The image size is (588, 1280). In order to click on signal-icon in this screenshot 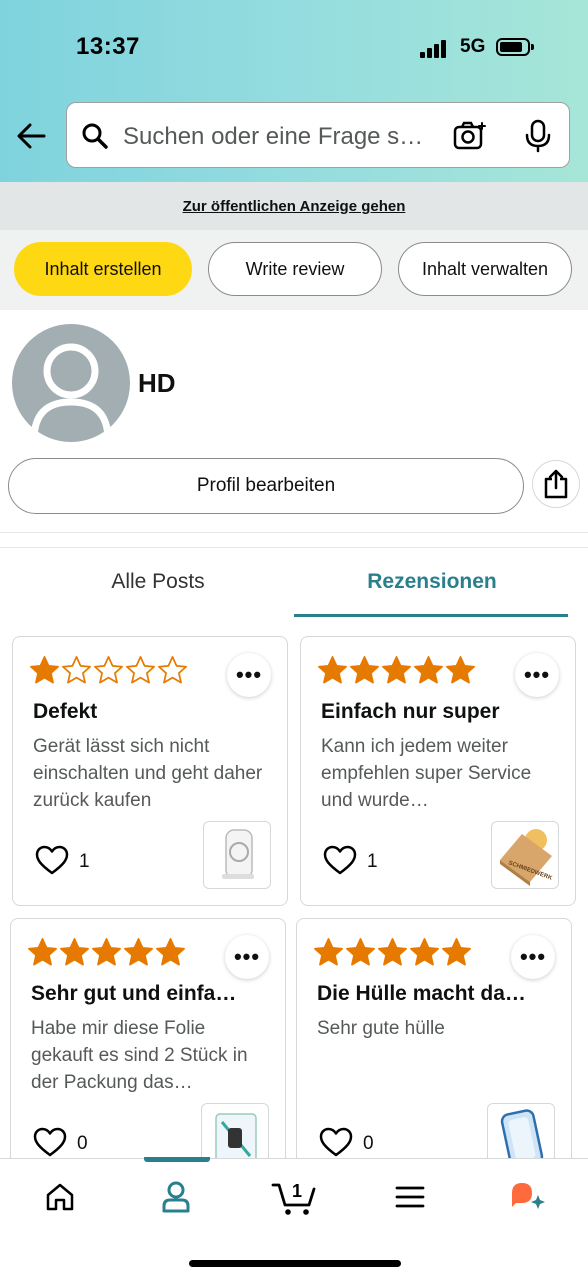, I will do `click(436, 48)`.